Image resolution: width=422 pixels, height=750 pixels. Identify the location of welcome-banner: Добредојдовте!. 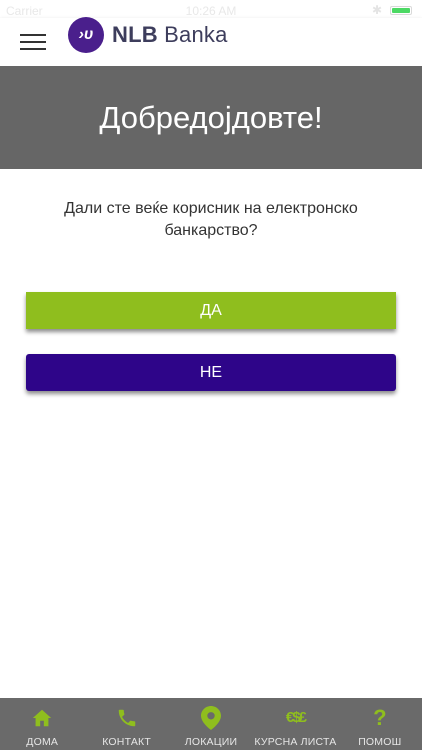
(211, 117).